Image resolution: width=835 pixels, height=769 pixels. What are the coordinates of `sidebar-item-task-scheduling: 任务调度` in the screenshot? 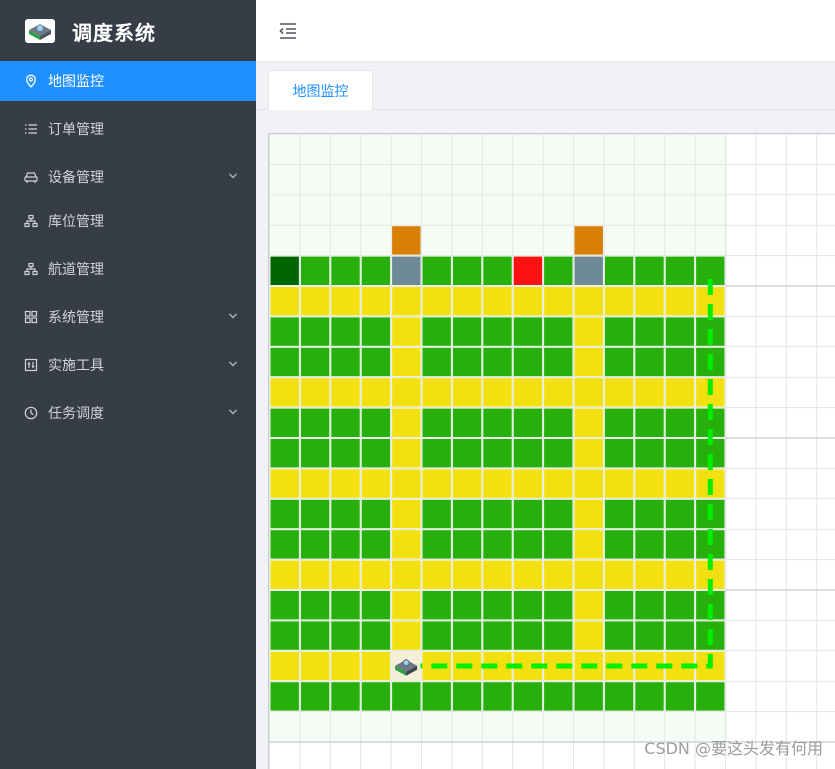 It's located at (128, 413).